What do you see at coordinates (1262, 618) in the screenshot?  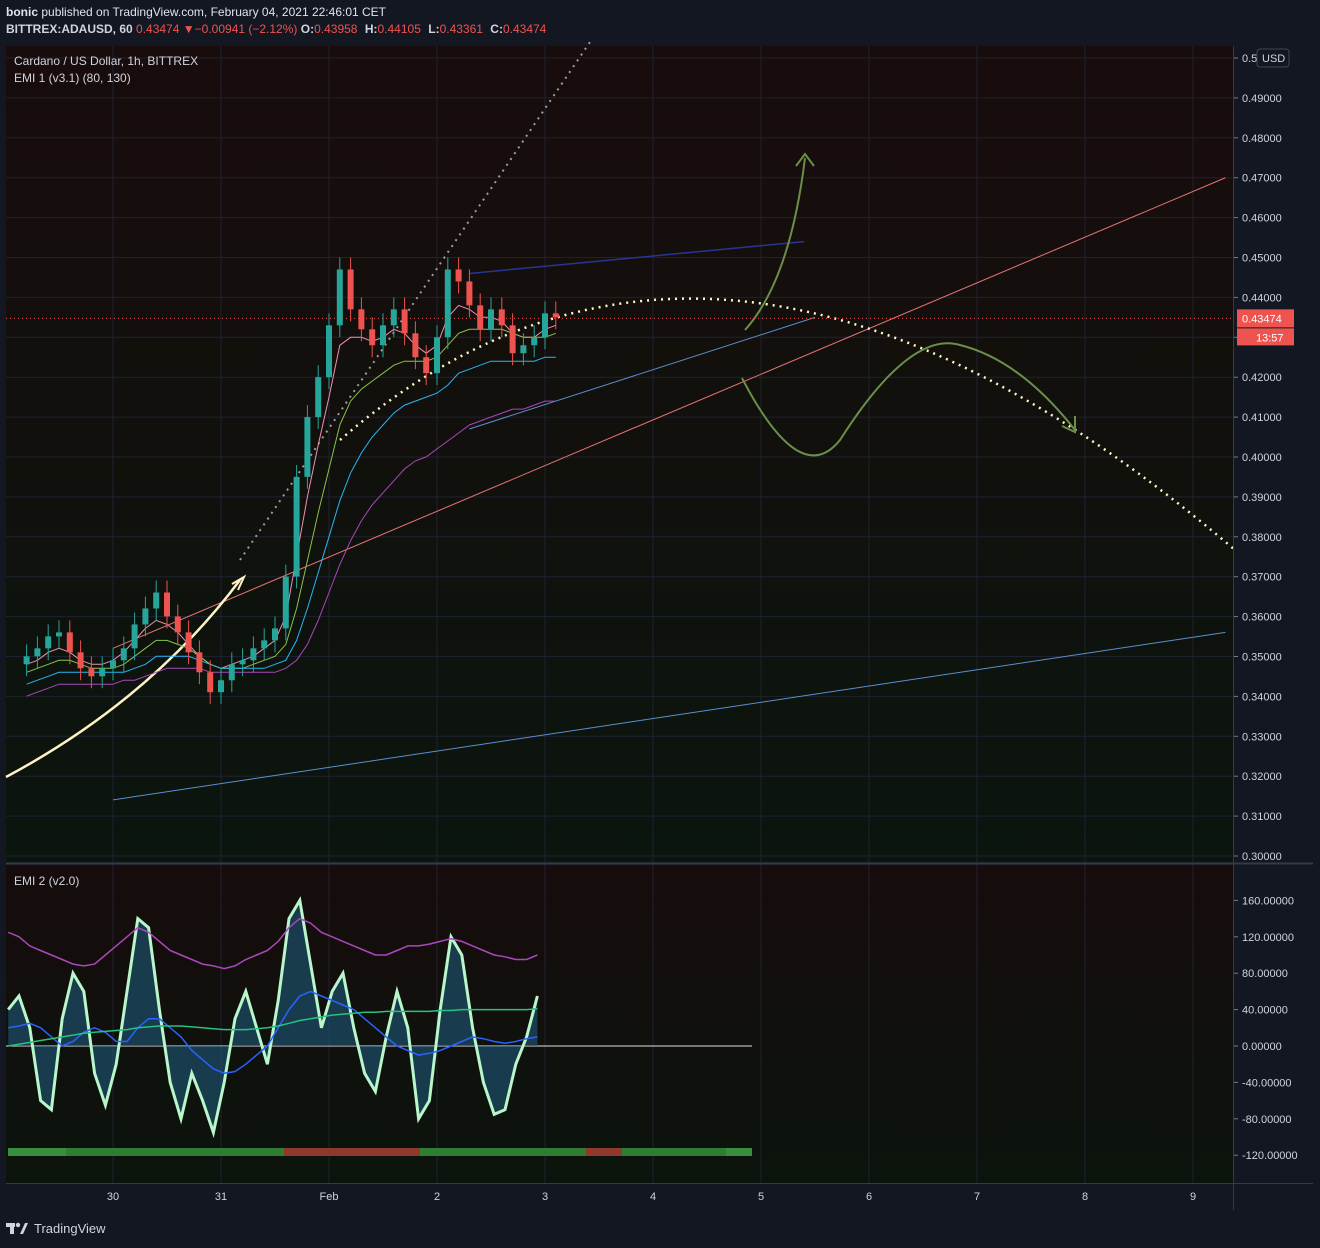 I see `price-tick-label: 0.36000` at bounding box center [1262, 618].